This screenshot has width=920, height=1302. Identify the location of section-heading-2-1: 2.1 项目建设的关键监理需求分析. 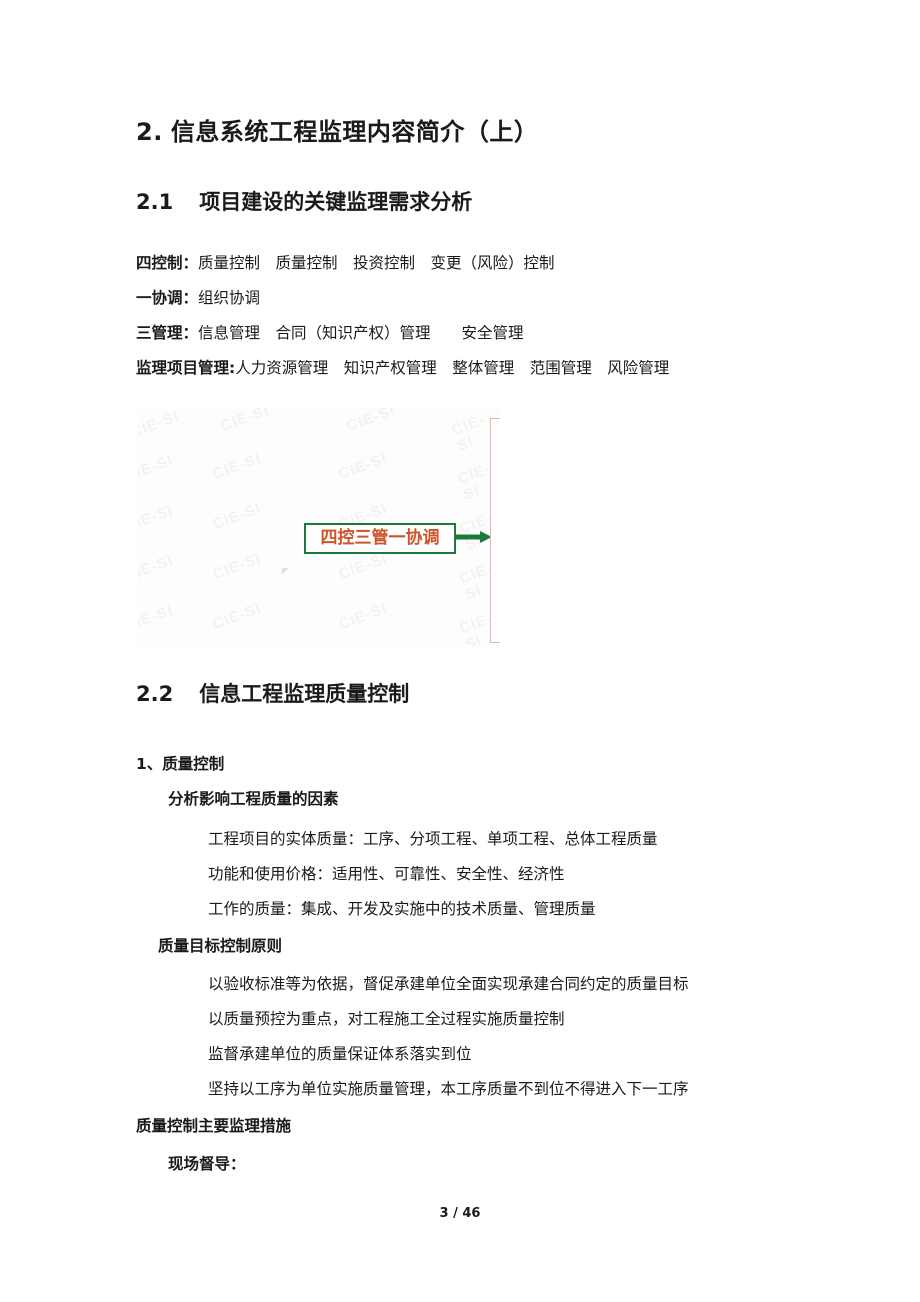
(304, 201).